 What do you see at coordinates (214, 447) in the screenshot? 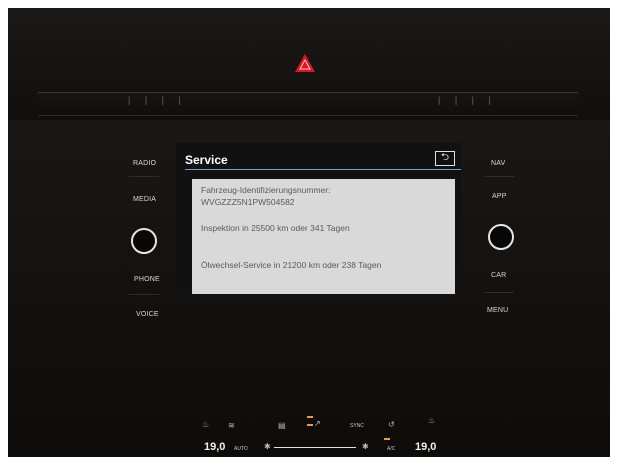
I see `left-temperature: 19,0` at bounding box center [214, 447].